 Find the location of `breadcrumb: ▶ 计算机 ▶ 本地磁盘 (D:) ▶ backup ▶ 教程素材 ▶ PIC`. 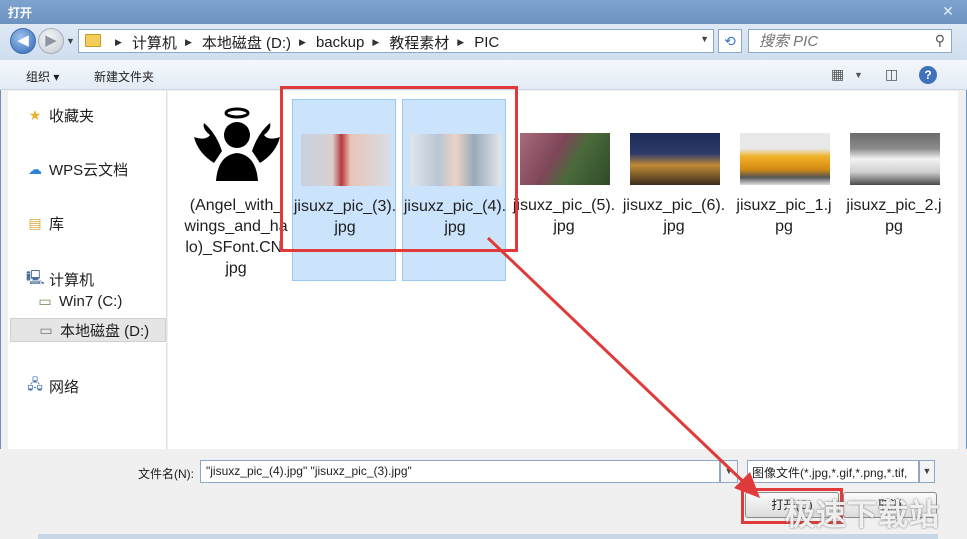

breadcrumb: ▶ 计算机 ▶ 本地磁盘 (D:) ▶ backup ▶ 教程素材 ▶ PIC is located at coordinates (303, 42).